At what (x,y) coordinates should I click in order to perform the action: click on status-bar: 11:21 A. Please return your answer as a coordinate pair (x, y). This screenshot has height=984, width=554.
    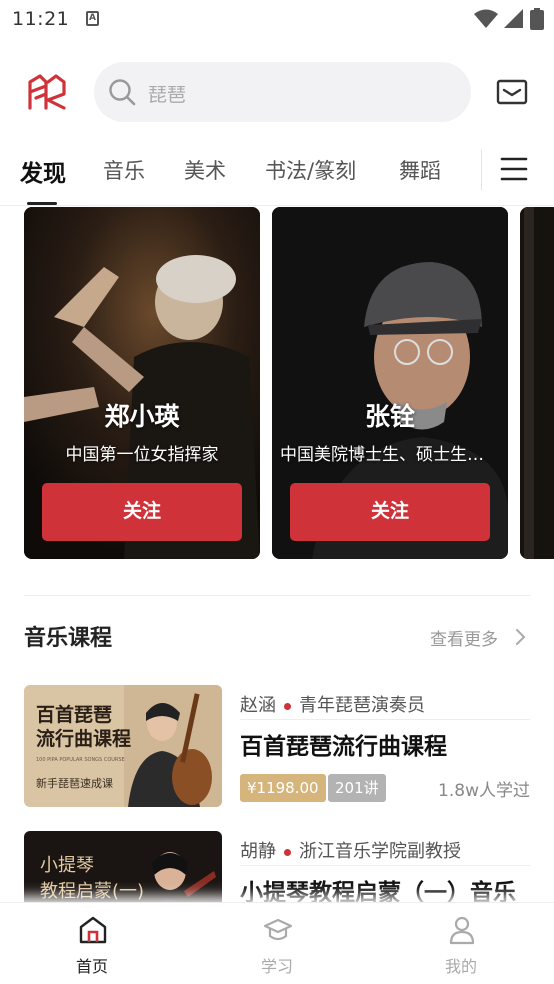
    Looking at the image, I should click on (277, 19).